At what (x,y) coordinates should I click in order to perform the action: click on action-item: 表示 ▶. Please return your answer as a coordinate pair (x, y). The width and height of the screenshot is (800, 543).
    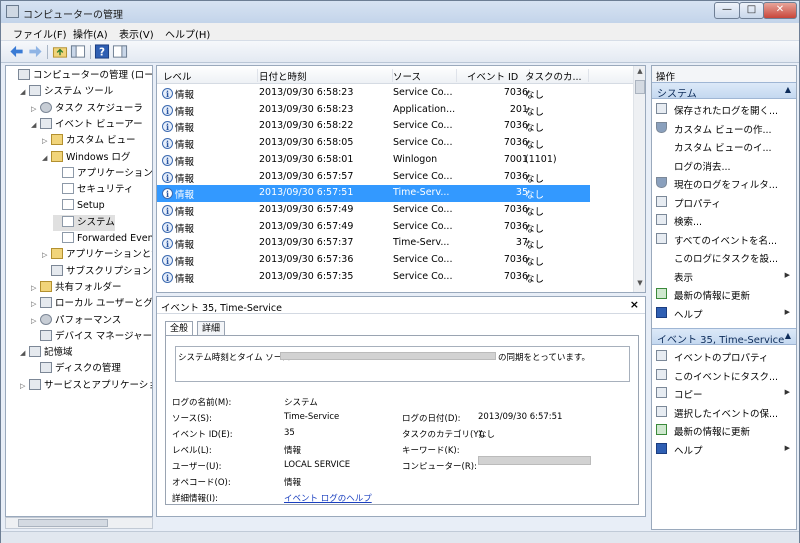
    Looking at the image, I should click on (724, 276).